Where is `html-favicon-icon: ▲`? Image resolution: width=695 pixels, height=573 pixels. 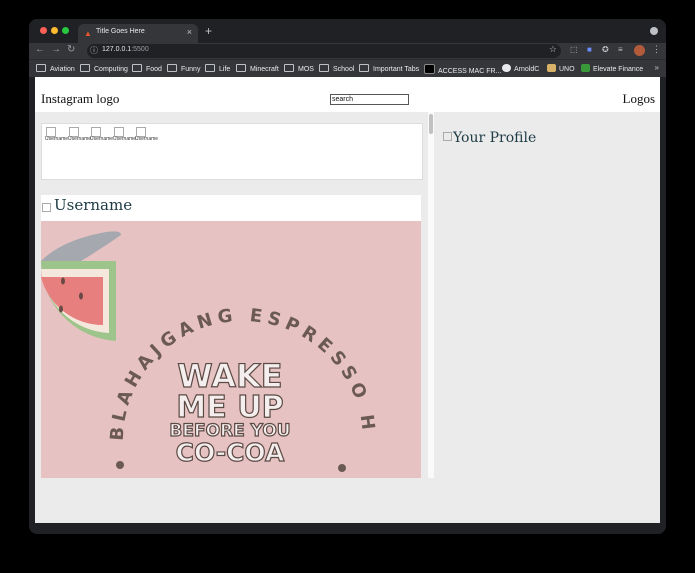
html-favicon-icon: ▲ is located at coordinates (88, 33).